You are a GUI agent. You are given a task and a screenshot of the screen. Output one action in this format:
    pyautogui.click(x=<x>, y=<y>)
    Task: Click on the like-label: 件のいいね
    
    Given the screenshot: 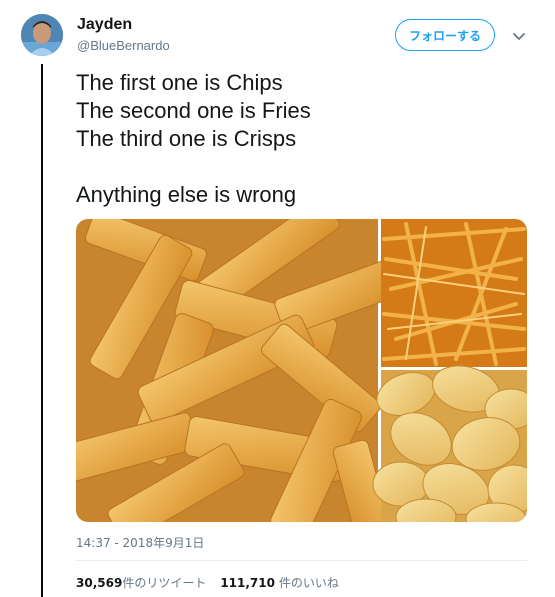 What is the action you would take?
    pyautogui.click(x=308, y=583)
    